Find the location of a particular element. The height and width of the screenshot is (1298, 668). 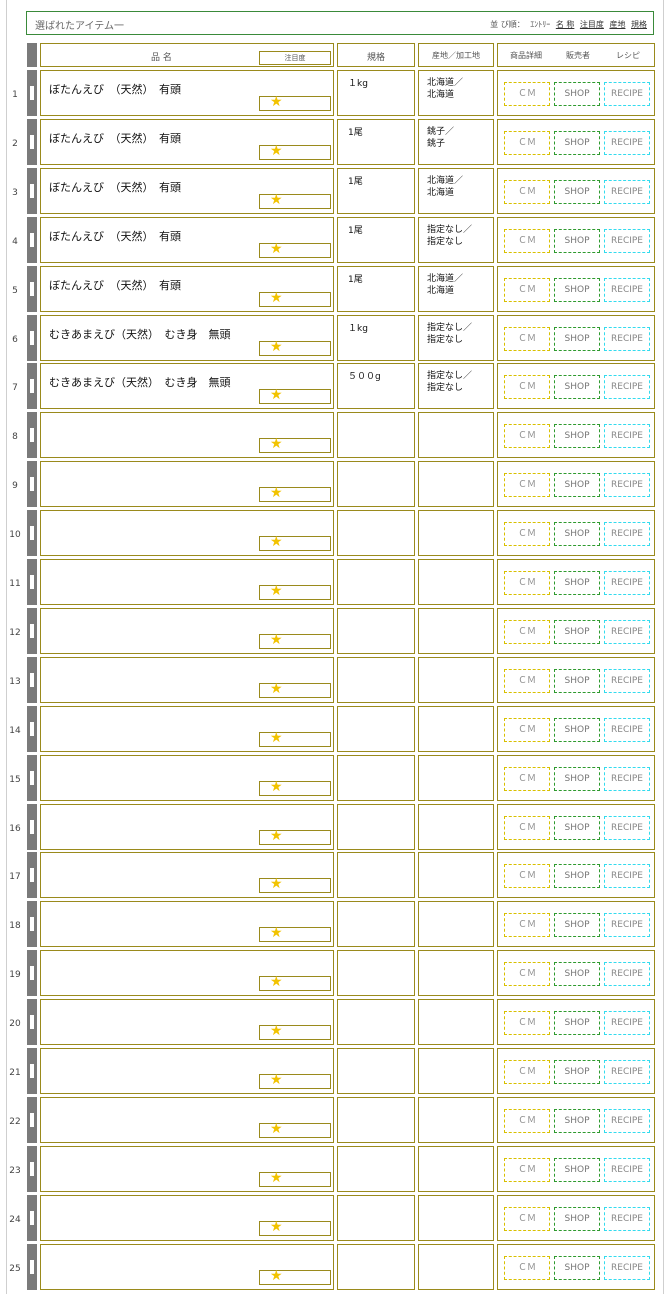

sort-option-origin: 産地 is located at coordinates (617, 24).